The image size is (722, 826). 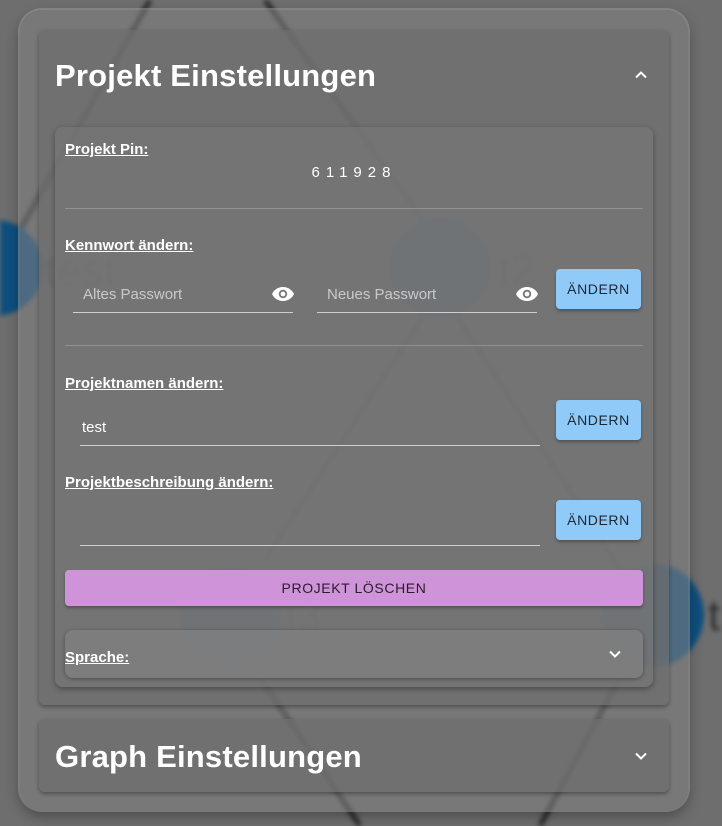 I want to click on project-settings-title: Projekt Einstellungen, so click(x=216, y=75).